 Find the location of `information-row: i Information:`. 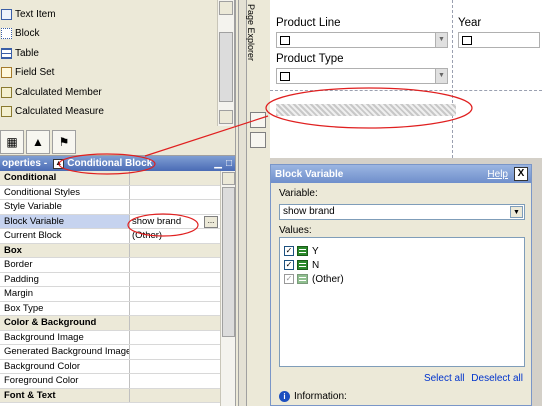

information-row: i Information: is located at coordinates (313, 396).